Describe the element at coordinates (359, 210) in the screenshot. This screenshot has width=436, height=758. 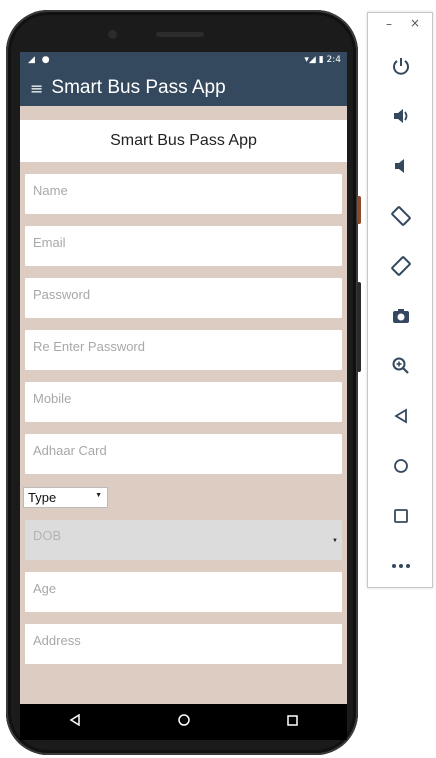
I see `side-button-power` at that location.